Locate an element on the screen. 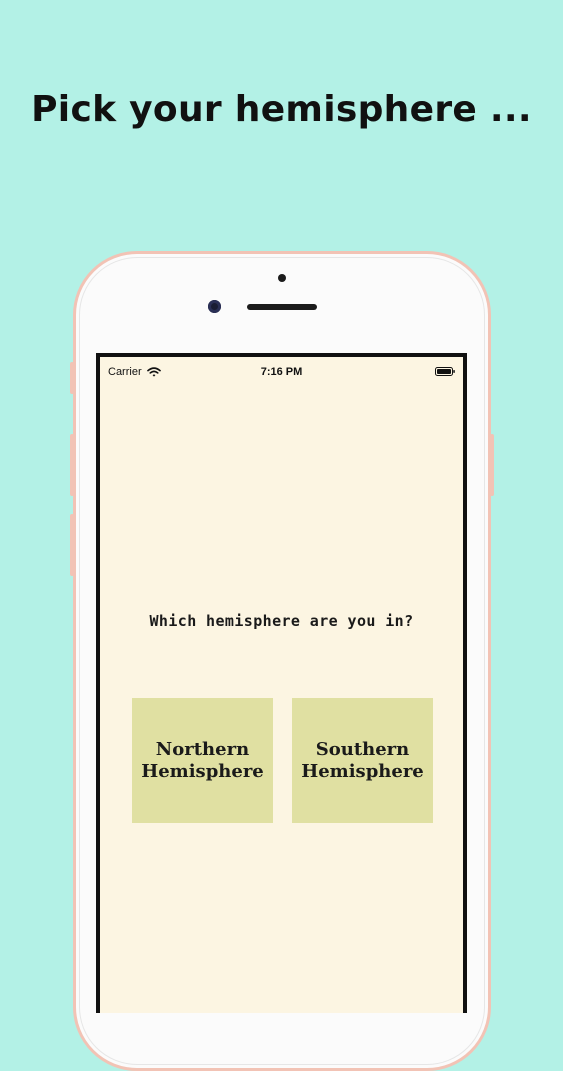 Image resolution: width=563 pixels, height=1071 pixels. status-time: 7:16 PM is located at coordinates (281, 372).